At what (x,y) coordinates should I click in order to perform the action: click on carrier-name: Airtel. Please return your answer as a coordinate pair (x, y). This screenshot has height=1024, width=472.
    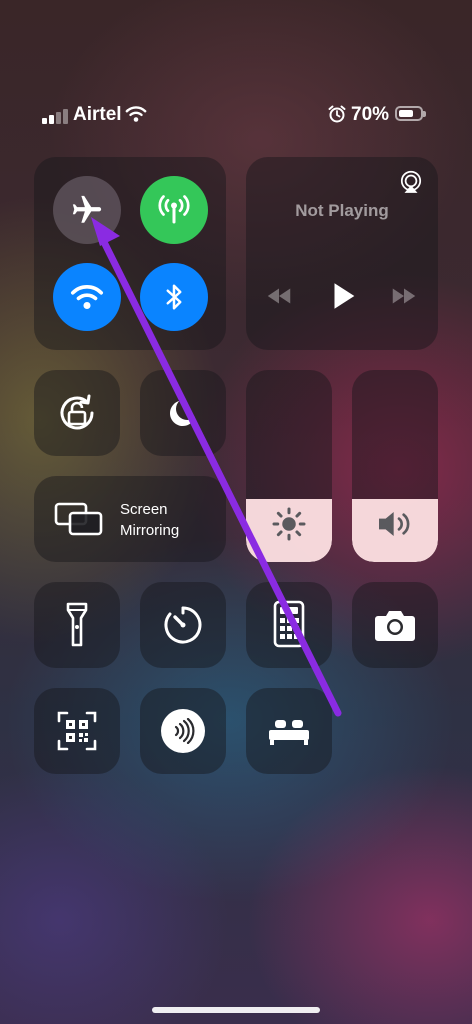
    Looking at the image, I should click on (97, 114).